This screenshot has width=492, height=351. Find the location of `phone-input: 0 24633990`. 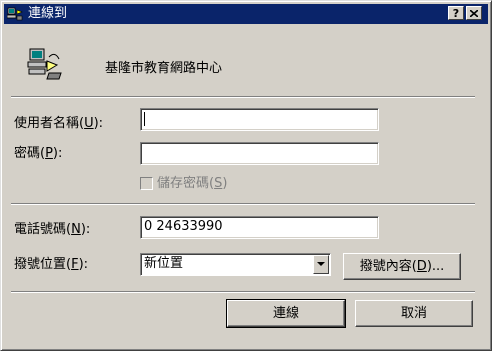

phone-input: 0 24633990 is located at coordinates (259, 227).